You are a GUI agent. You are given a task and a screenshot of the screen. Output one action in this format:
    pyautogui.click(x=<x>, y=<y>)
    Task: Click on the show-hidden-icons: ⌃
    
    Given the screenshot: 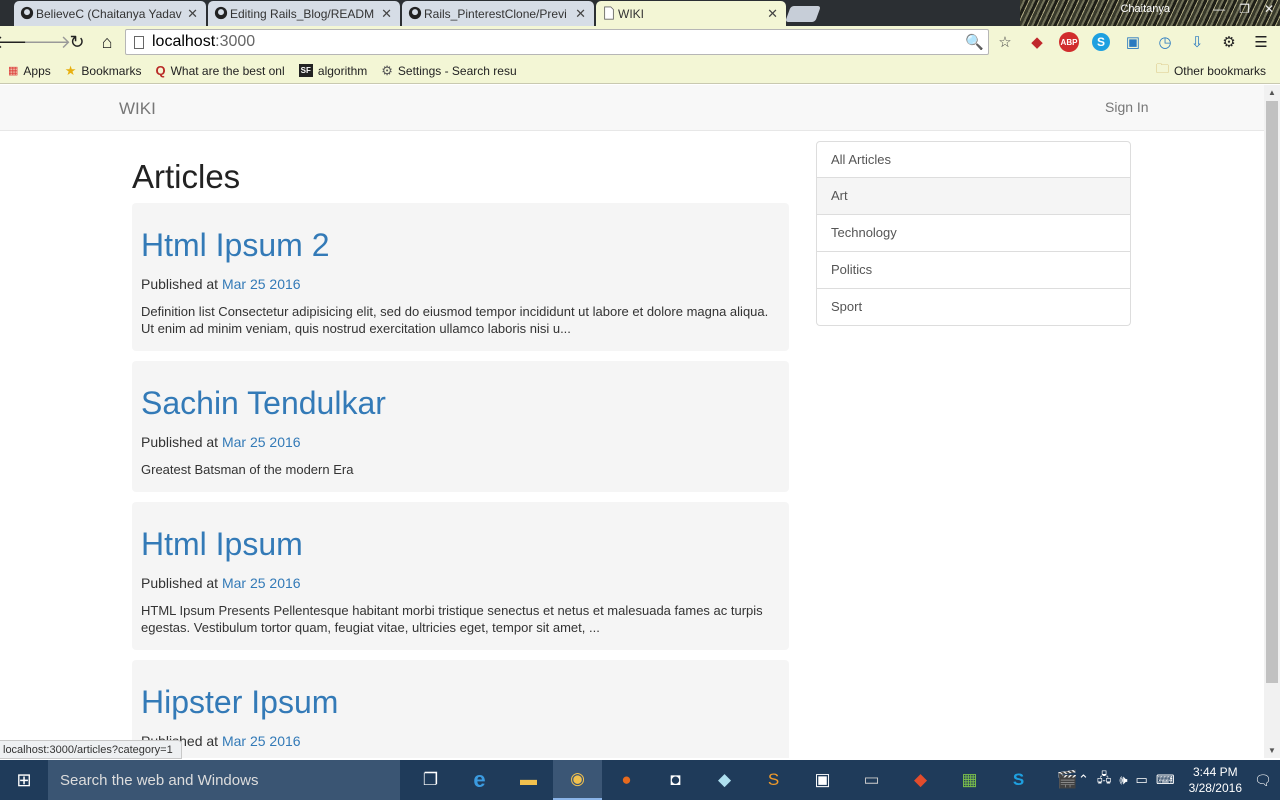 What is the action you would take?
    pyautogui.click(x=1083, y=780)
    